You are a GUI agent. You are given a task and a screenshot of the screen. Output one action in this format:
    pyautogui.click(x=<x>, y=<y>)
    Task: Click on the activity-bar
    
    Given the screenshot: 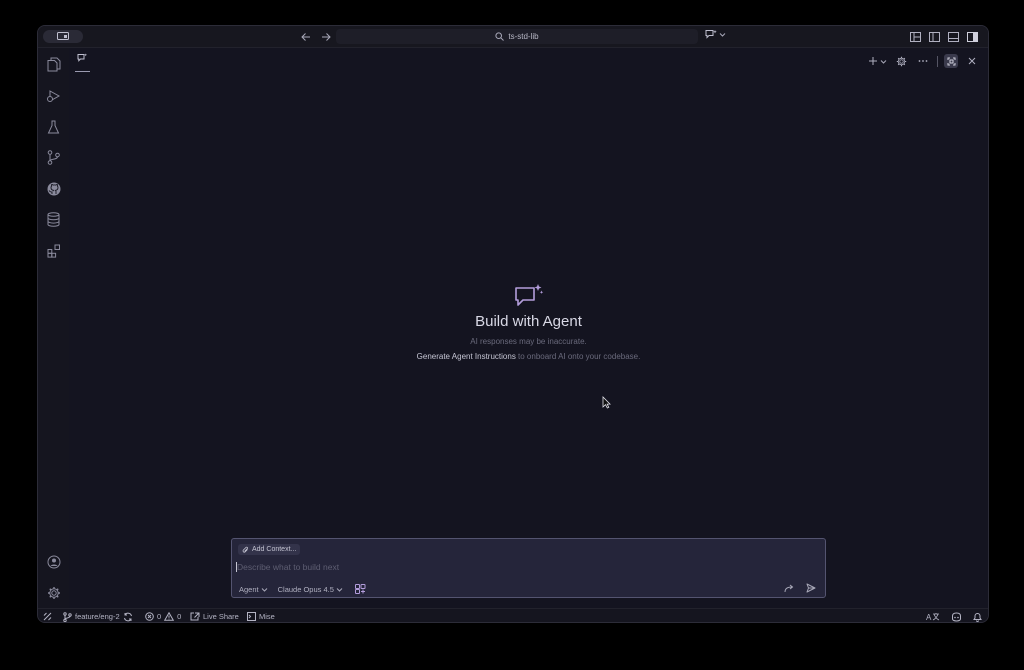 What is the action you would take?
    pyautogui.click(x=53, y=328)
    